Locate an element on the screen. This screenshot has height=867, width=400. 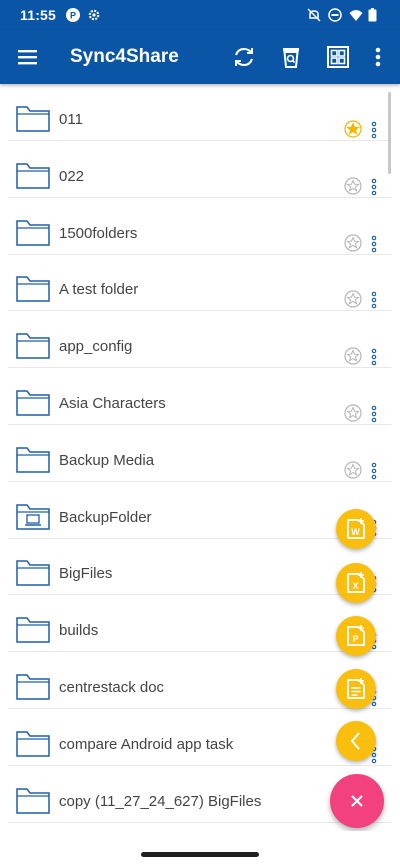
svg-text: W is located at coordinates (355, 532).